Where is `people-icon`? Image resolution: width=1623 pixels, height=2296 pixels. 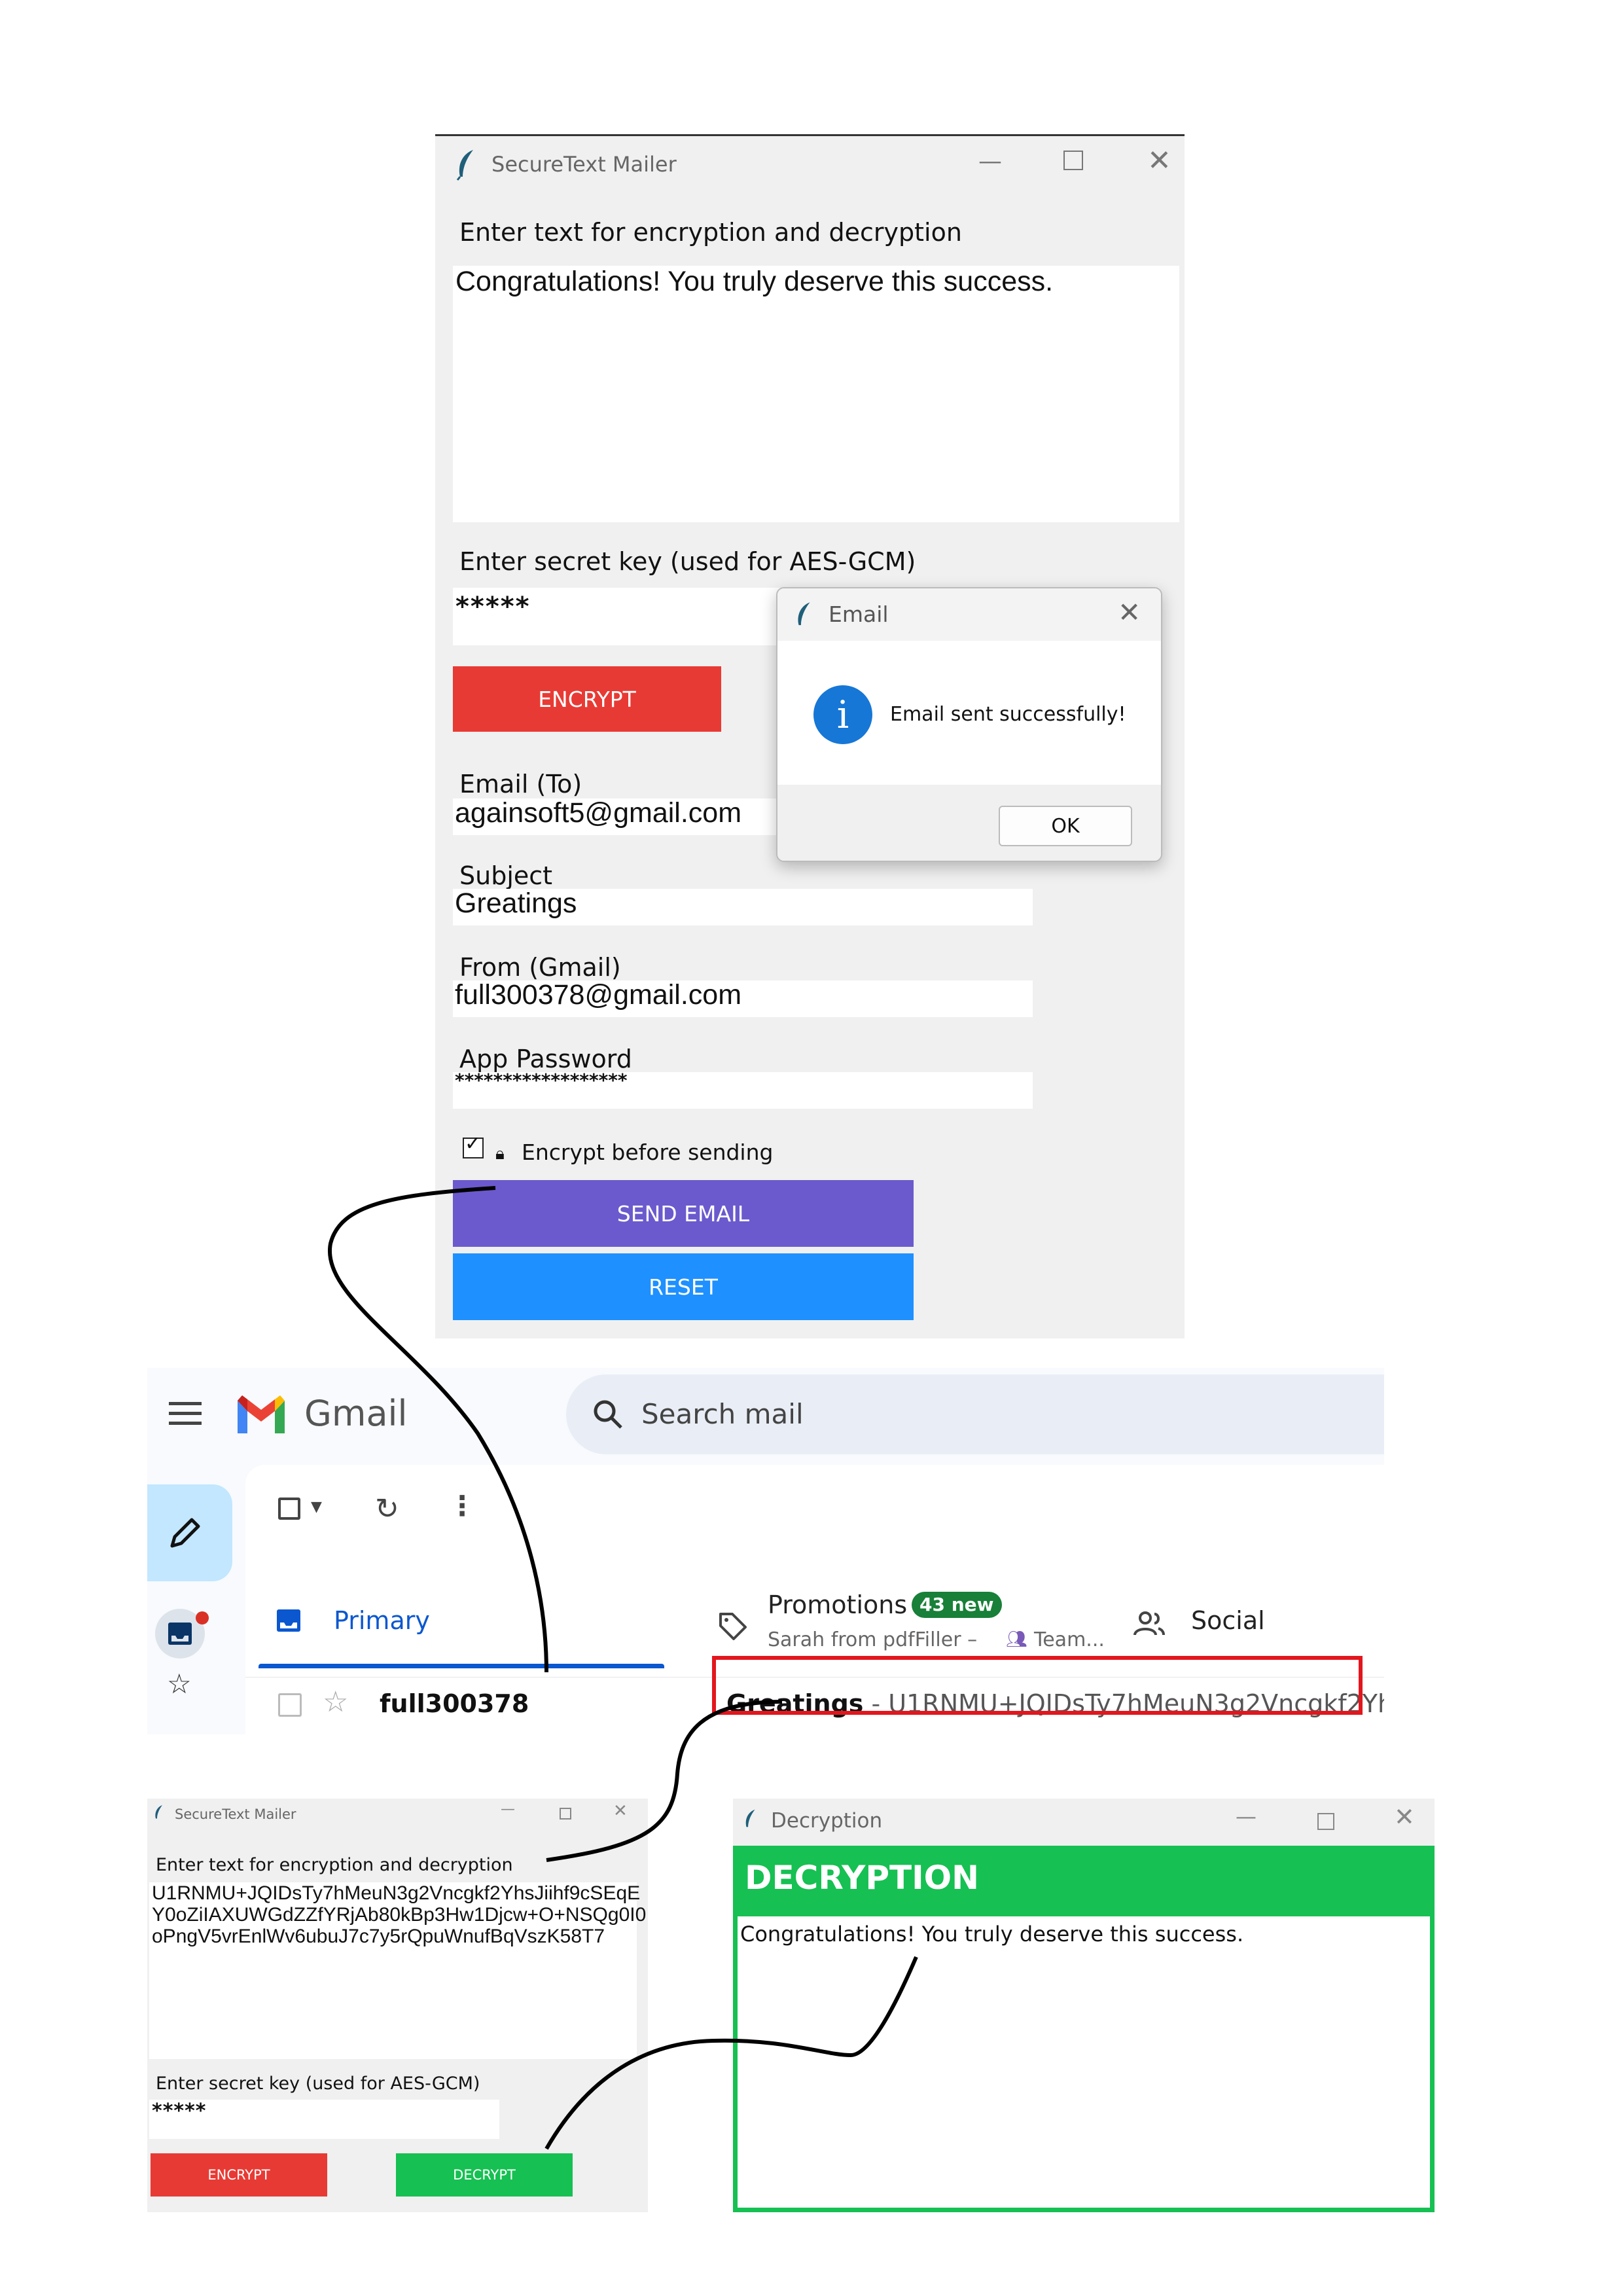 people-icon is located at coordinates (1149, 1623).